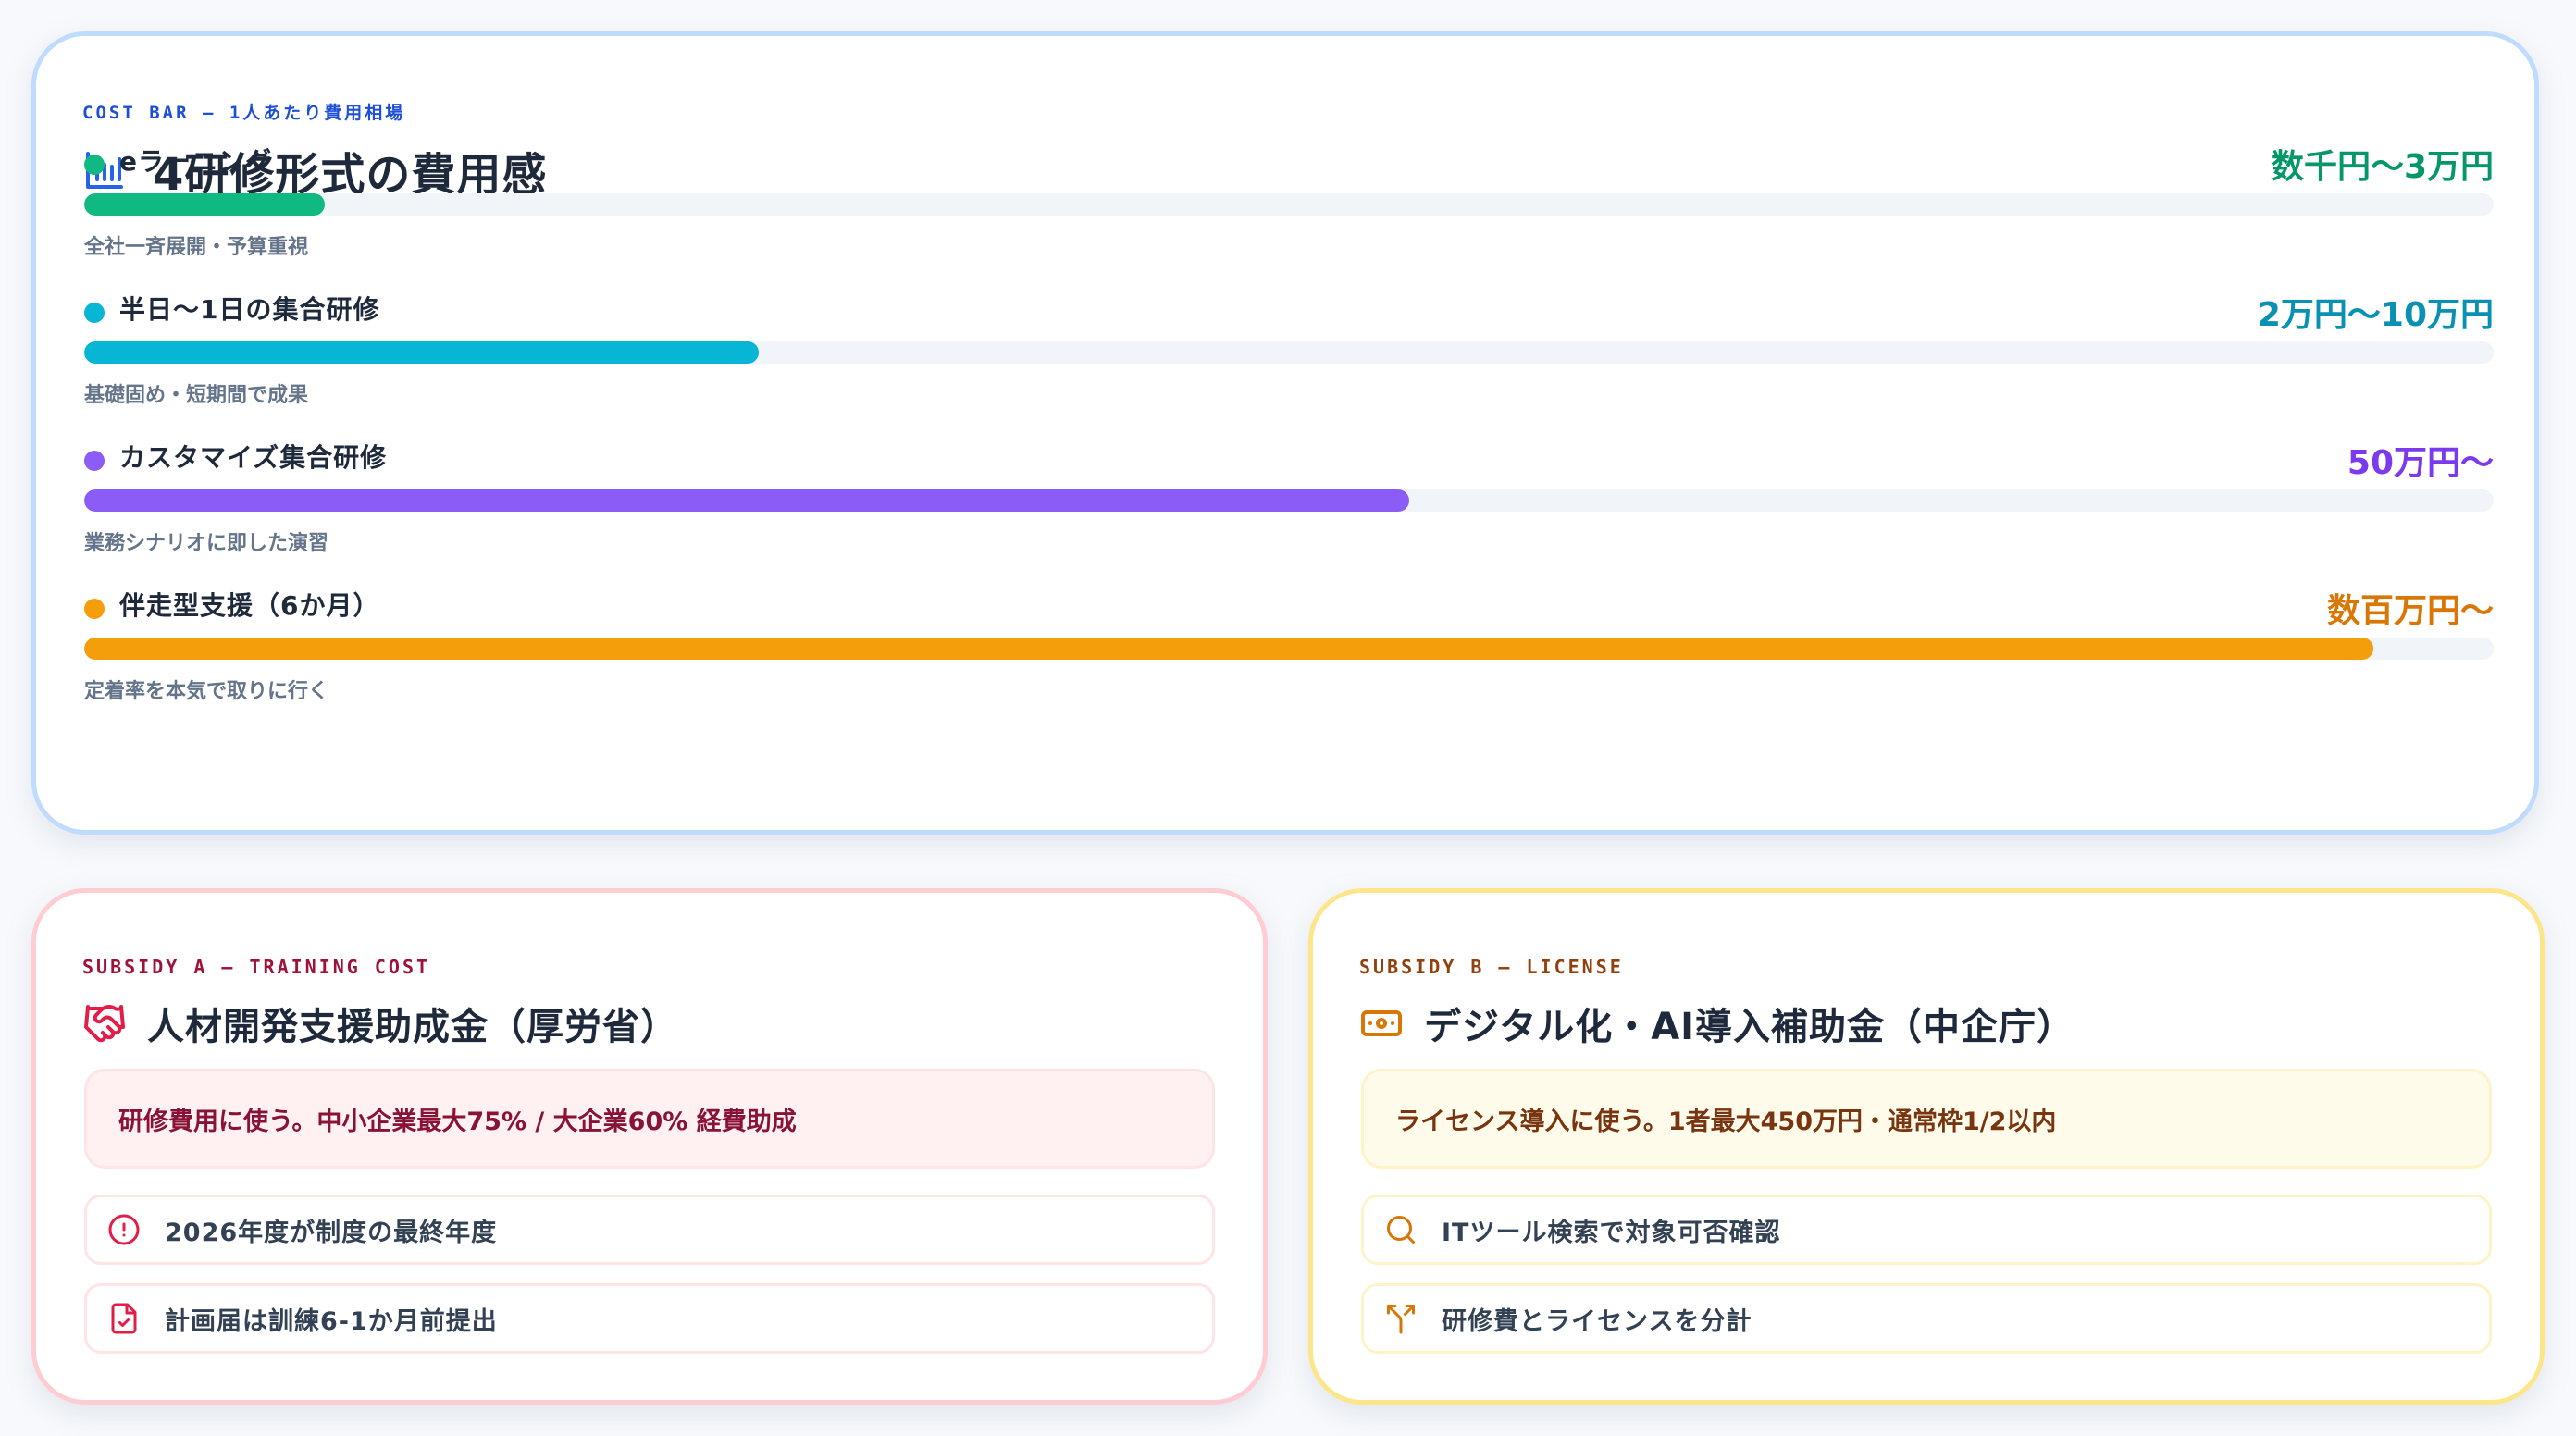 This screenshot has height=1436, width=2576. What do you see at coordinates (196, 395) in the screenshot?
I see `cost-item-note: 基礎固め・短期間で成果` at bounding box center [196, 395].